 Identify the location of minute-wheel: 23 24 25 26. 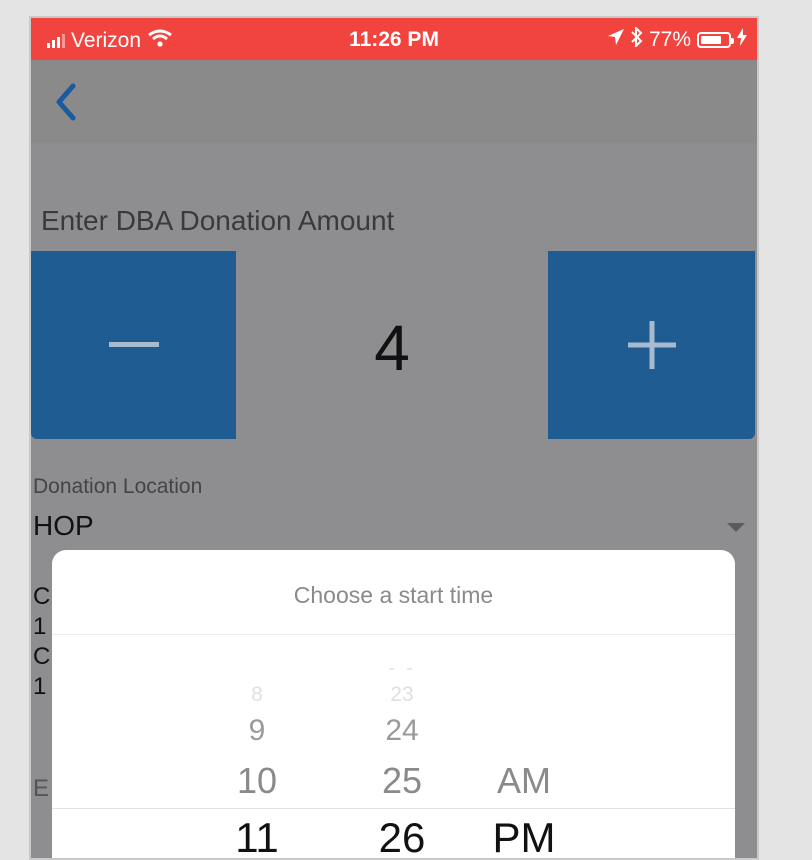
(402, 705).